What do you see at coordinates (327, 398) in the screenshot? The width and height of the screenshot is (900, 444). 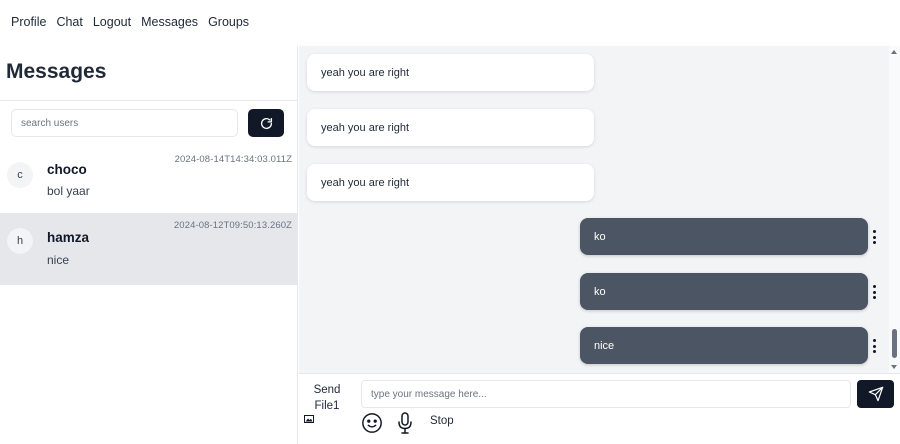 I see `send-file-button: Send File1` at bounding box center [327, 398].